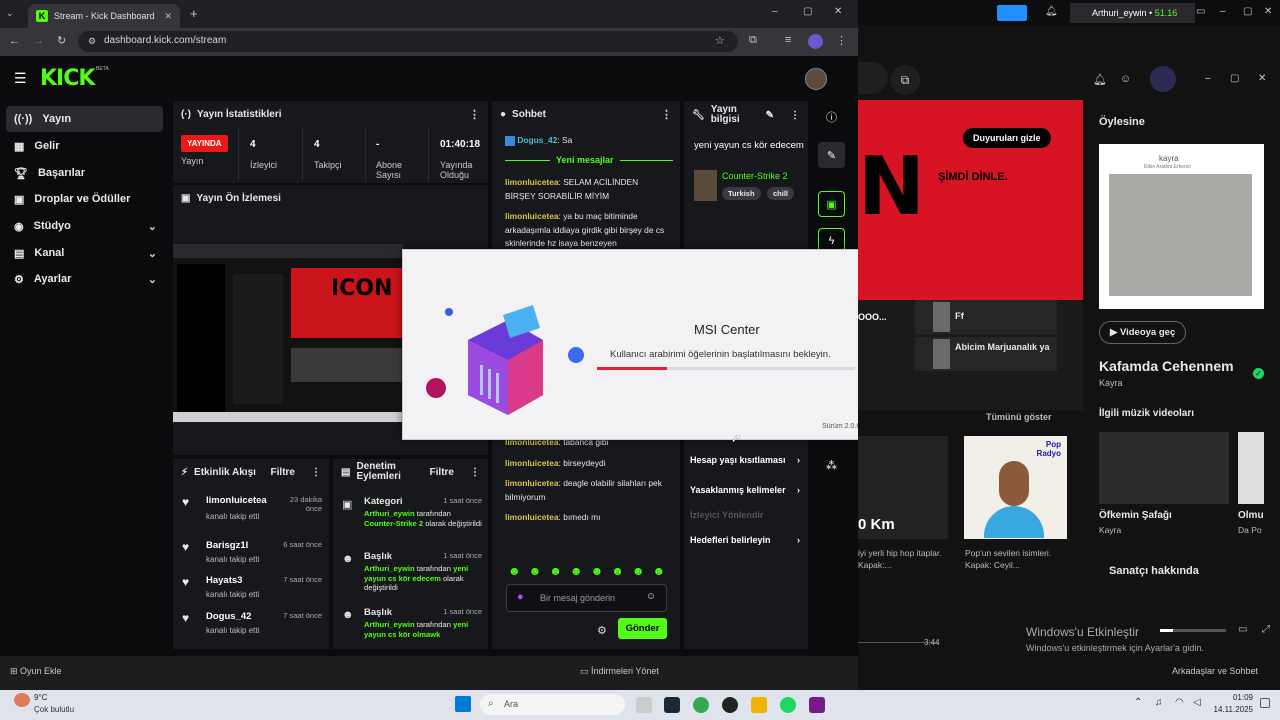 The image size is (1280, 720). What do you see at coordinates (1197, 702) in the screenshot?
I see `volume-icon: ◁` at bounding box center [1197, 702].